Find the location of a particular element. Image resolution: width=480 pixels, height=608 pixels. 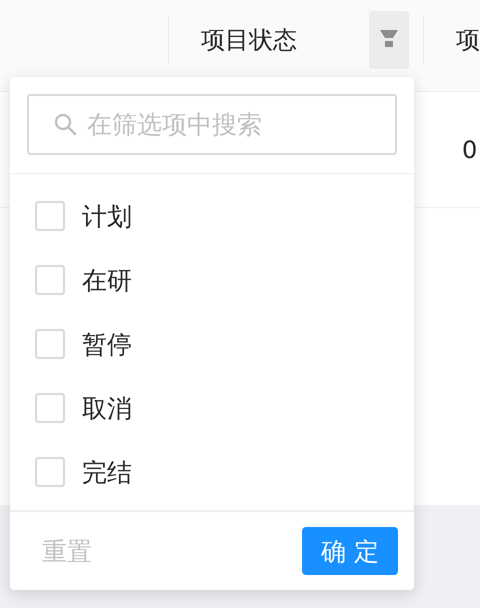

filter-icon is located at coordinates (389, 40).